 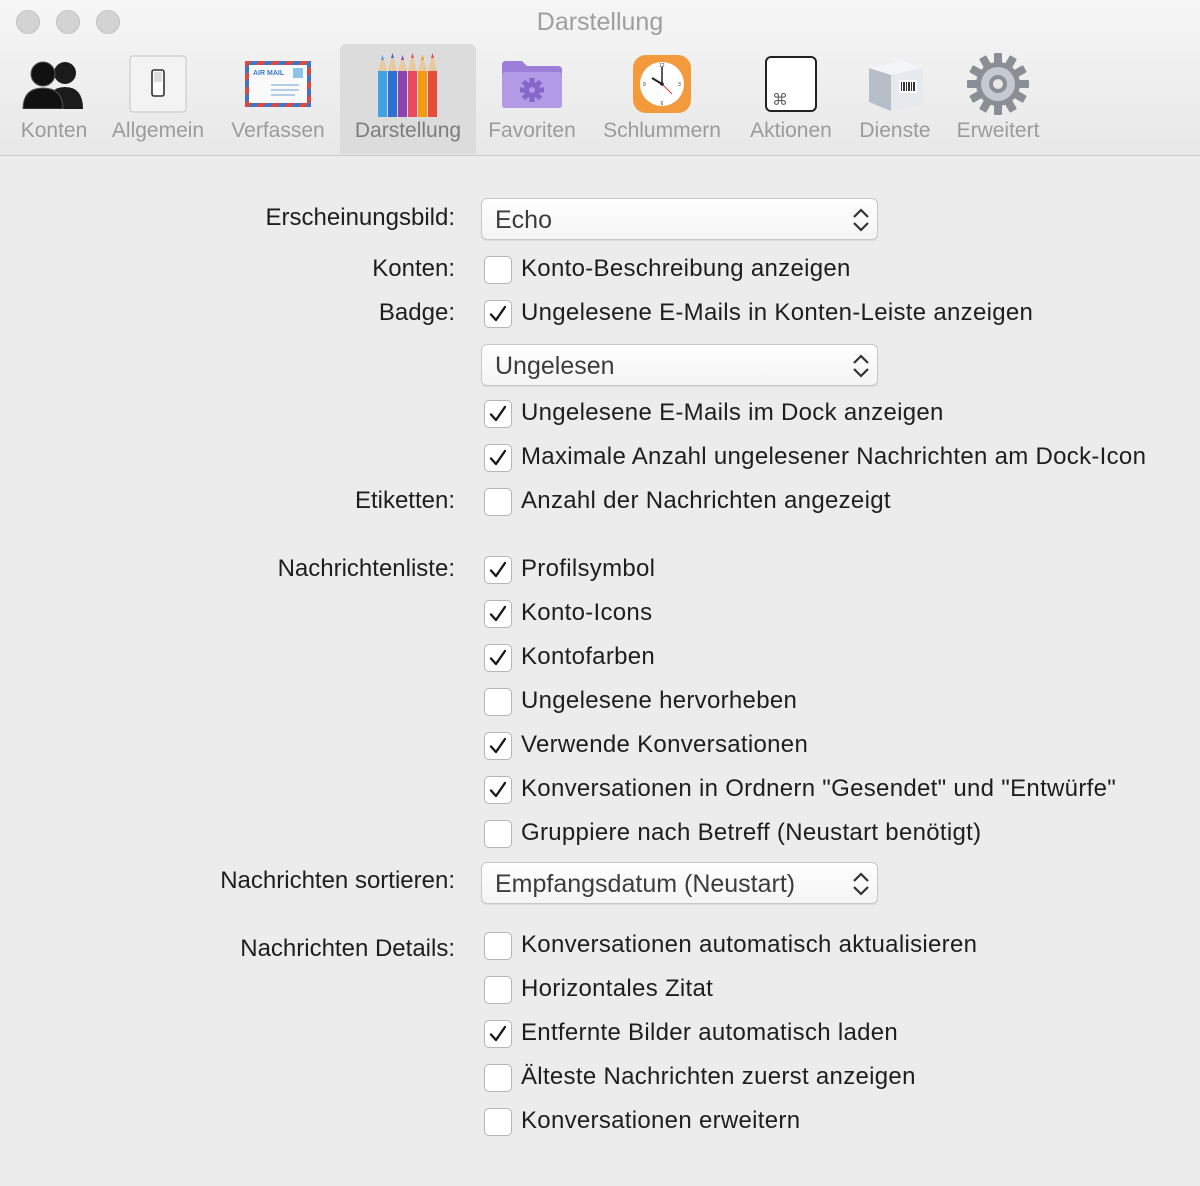 I want to click on checkbox-label: Profilsymbol, so click(x=588, y=568).